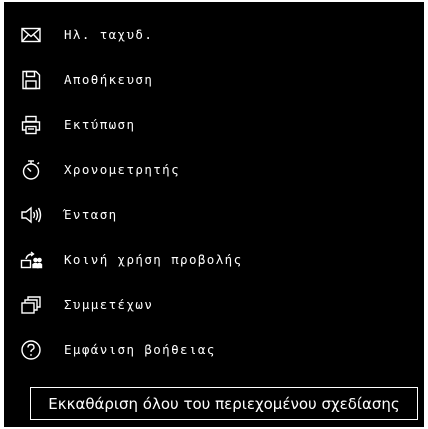 This screenshot has height=429, width=428. Describe the element at coordinates (31, 170) in the screenshot. I see `timer-icon` at that location.